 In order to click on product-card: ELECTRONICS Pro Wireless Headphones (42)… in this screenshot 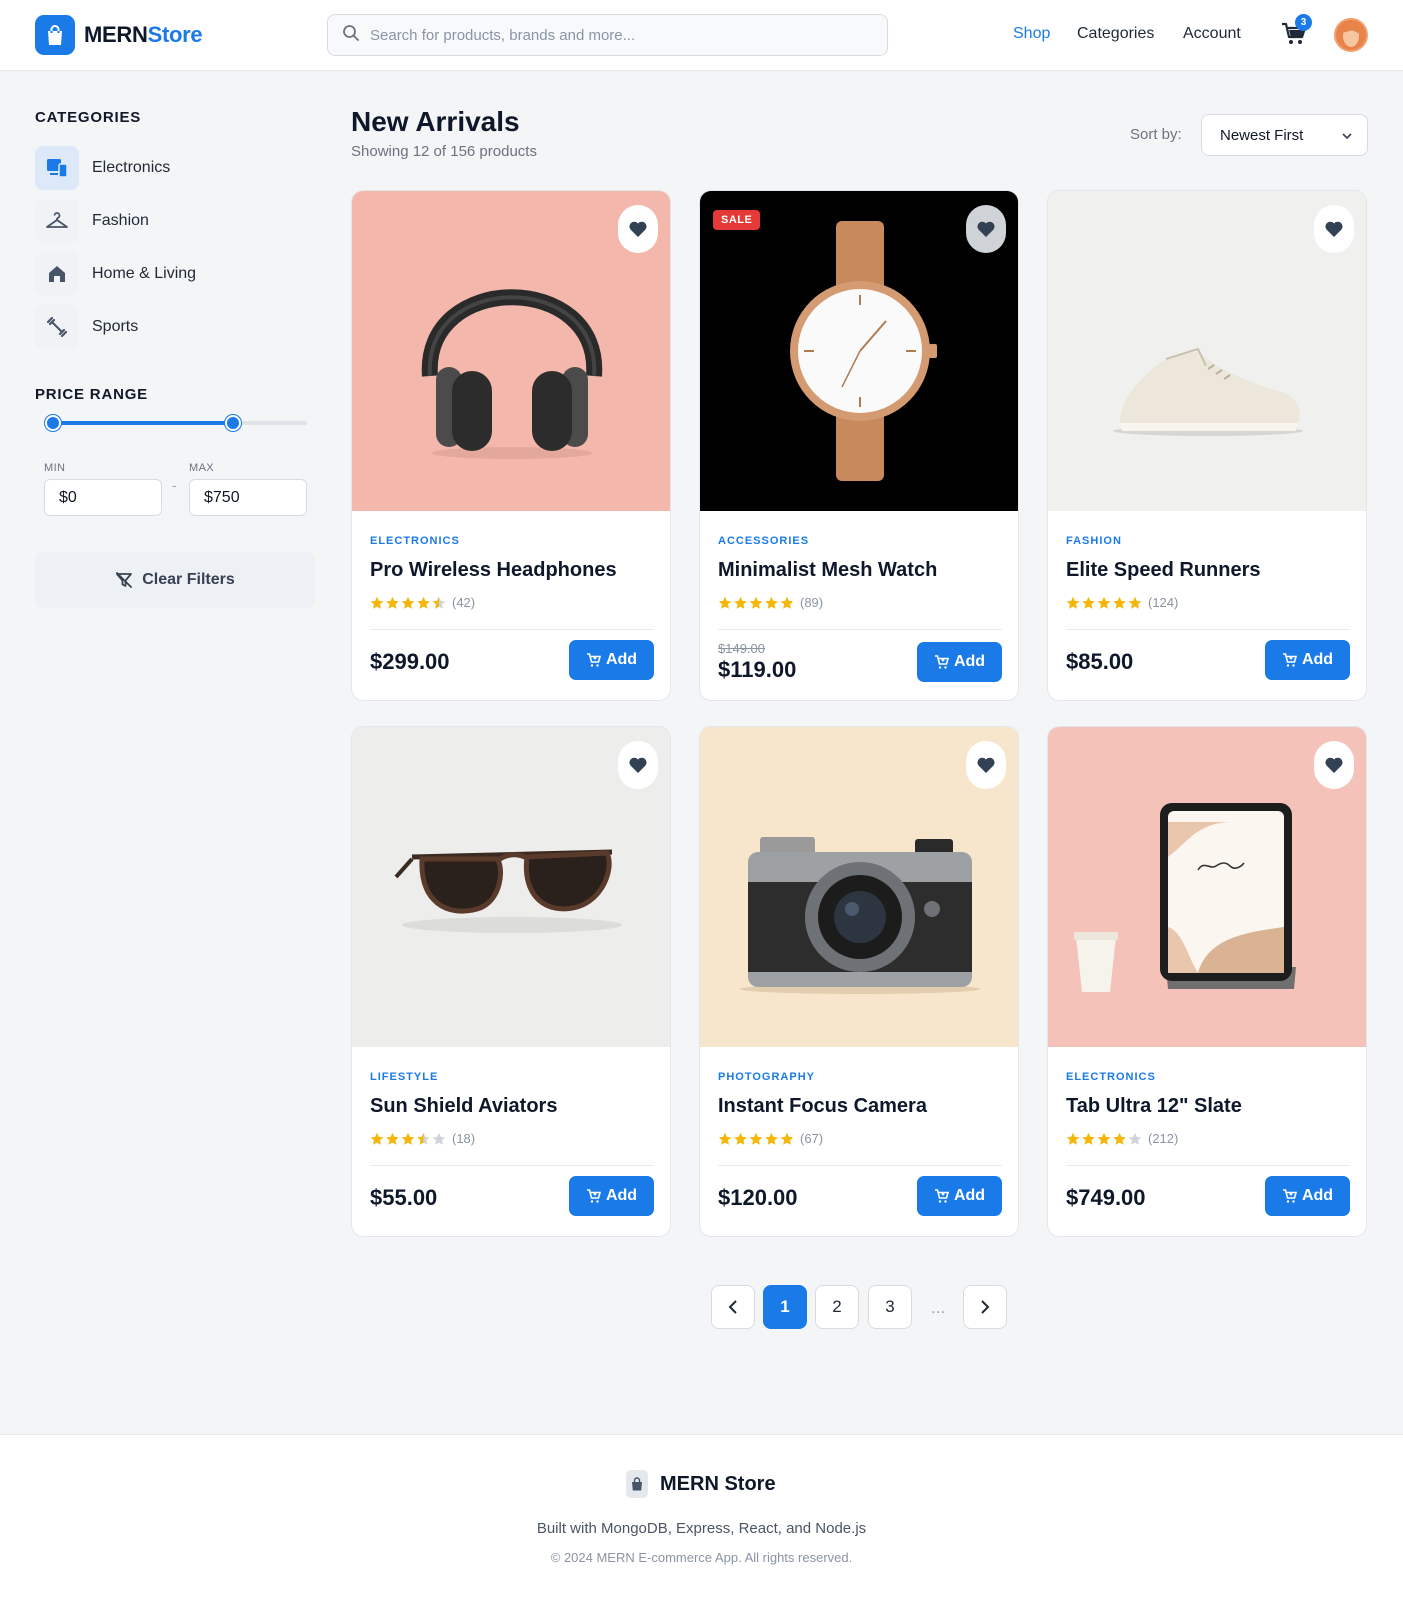, I will do `click(511, 445)`.